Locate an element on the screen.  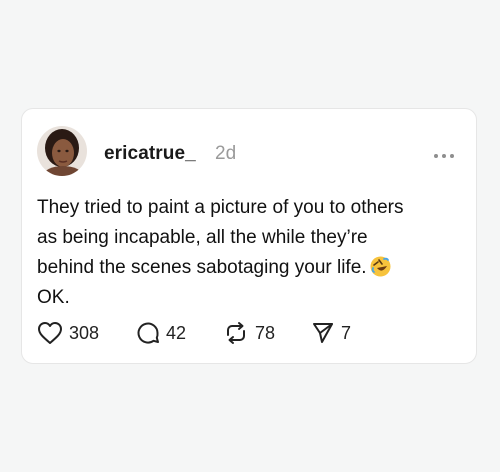
post-text-segment: behind the scenes sabotaging your life. is located at coordinates (202, 267).